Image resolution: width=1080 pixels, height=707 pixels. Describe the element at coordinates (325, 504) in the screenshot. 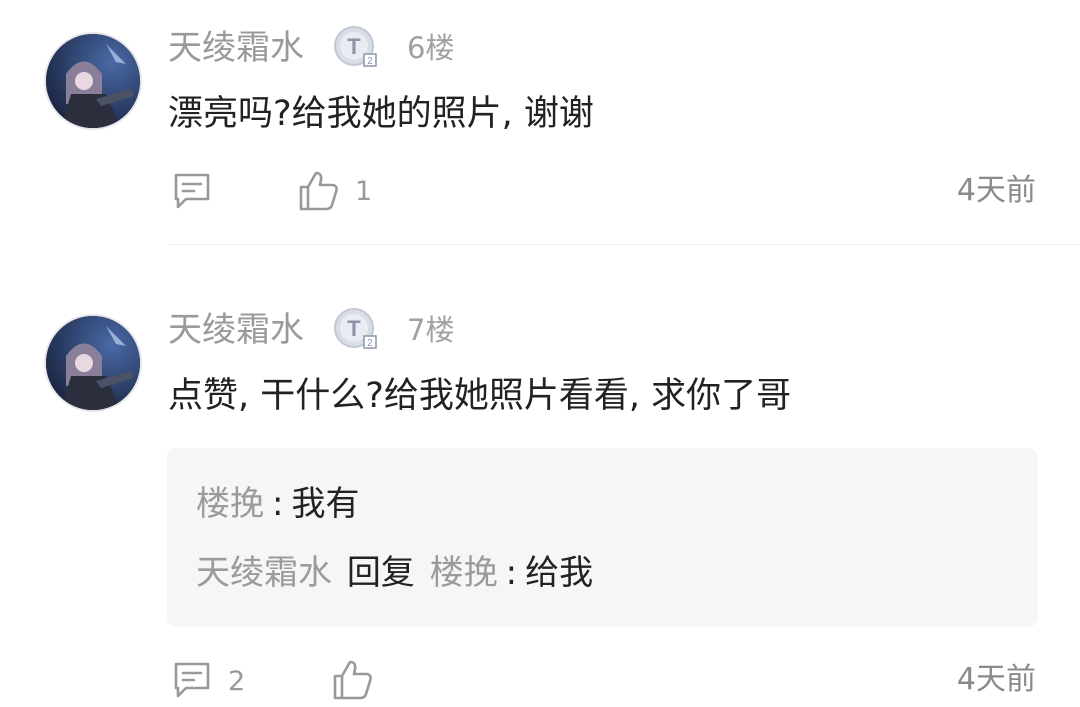

I see `reply-text: 我有` at that location.